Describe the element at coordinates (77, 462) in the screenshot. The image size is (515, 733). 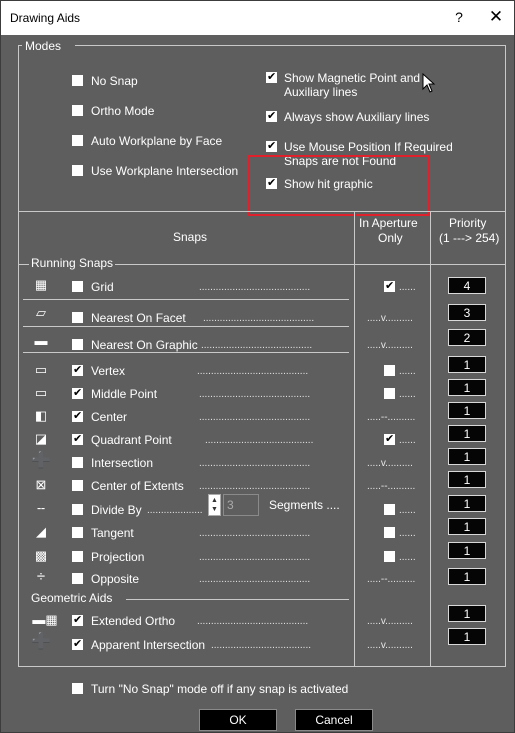
I see `snap-checkbox-intersection` at that location.